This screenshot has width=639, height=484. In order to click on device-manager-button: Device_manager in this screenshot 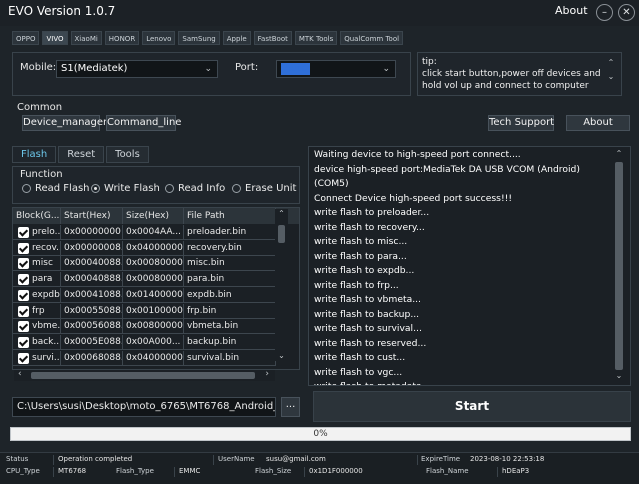, I will do `click(64, 123)`.